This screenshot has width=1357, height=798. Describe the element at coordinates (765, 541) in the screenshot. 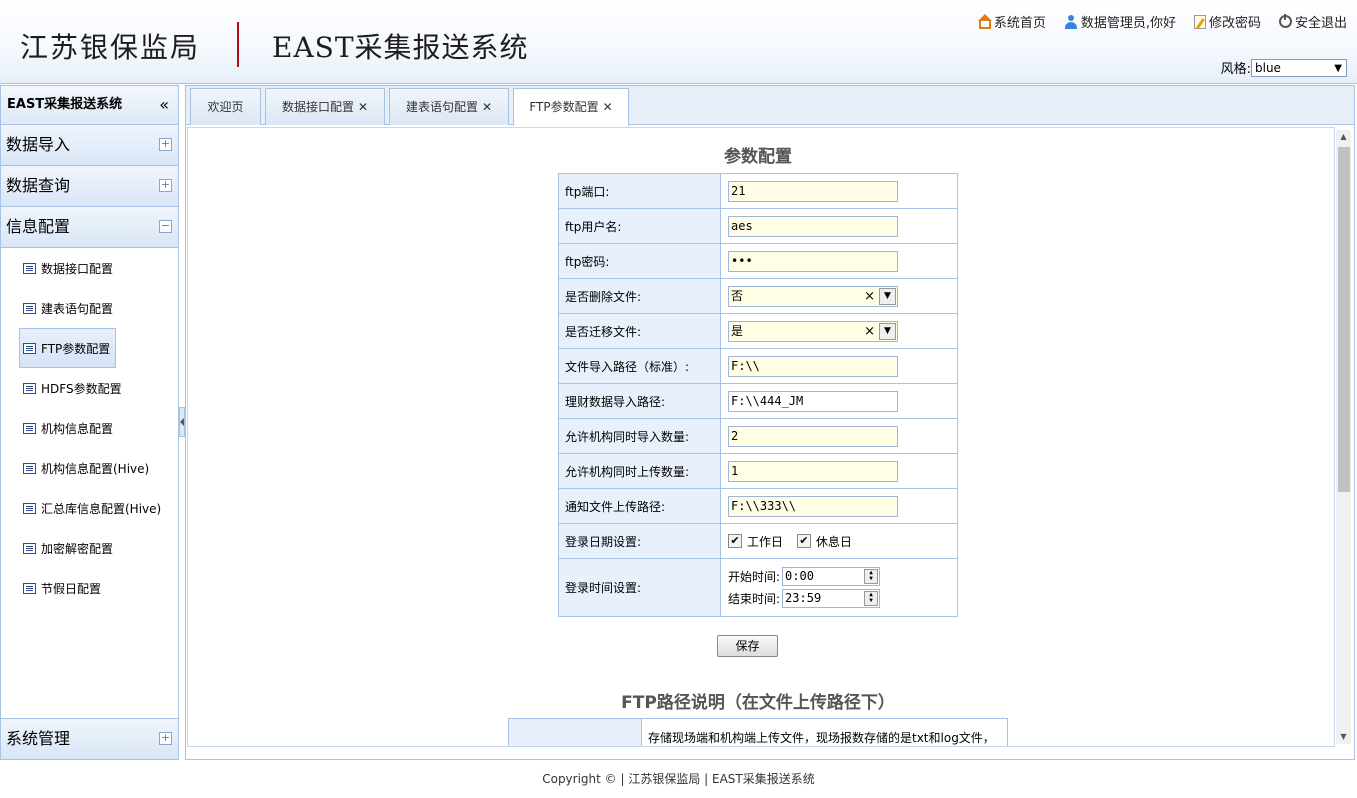

I see `checkbox-label: 工作日` at that location.